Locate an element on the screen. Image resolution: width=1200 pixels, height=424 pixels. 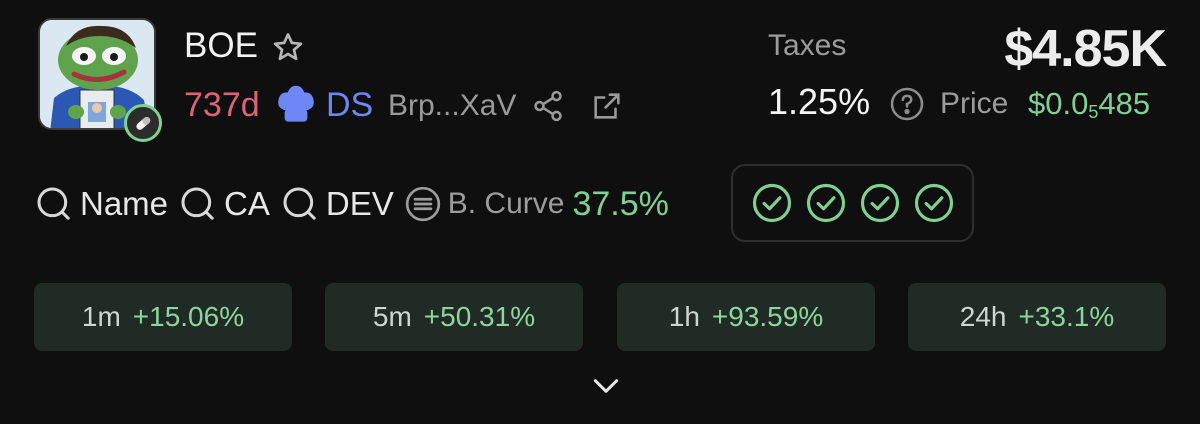
change-value: +15.06% is located at coordinates (188, 316).